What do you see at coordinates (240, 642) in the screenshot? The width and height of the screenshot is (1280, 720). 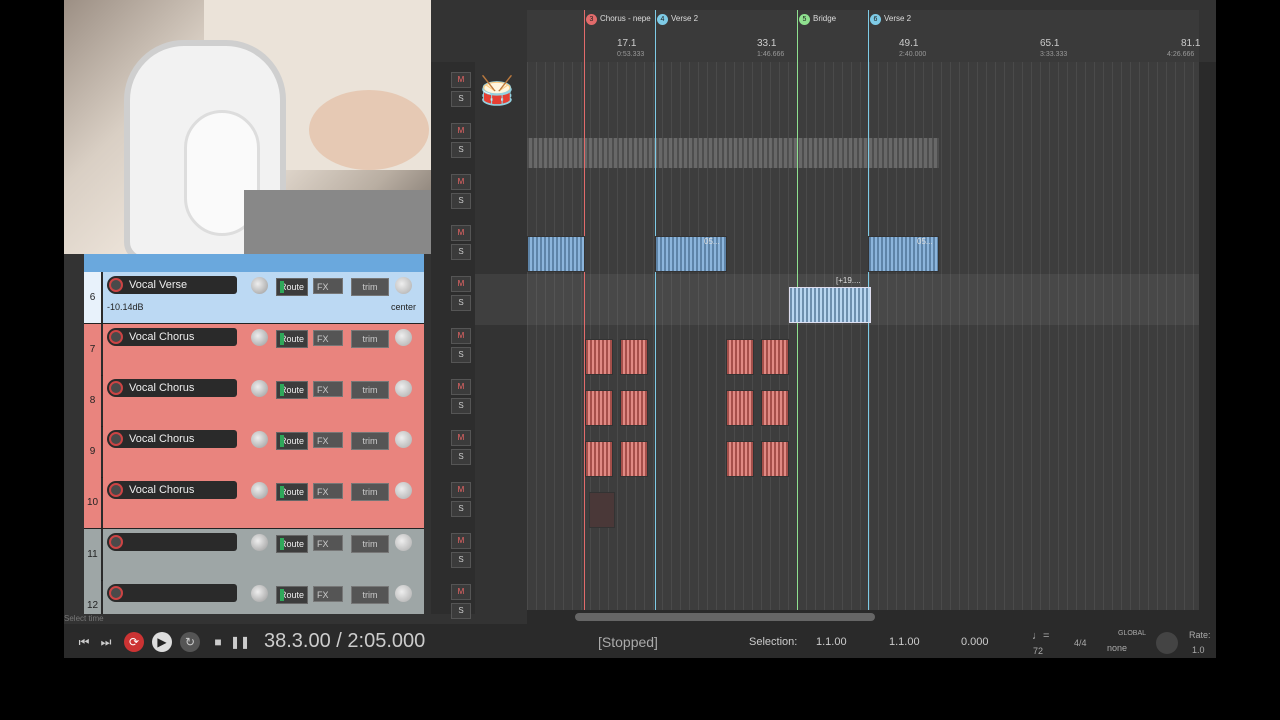 I see `pause-icon: ❚❚` at bounding box center [240, 642].